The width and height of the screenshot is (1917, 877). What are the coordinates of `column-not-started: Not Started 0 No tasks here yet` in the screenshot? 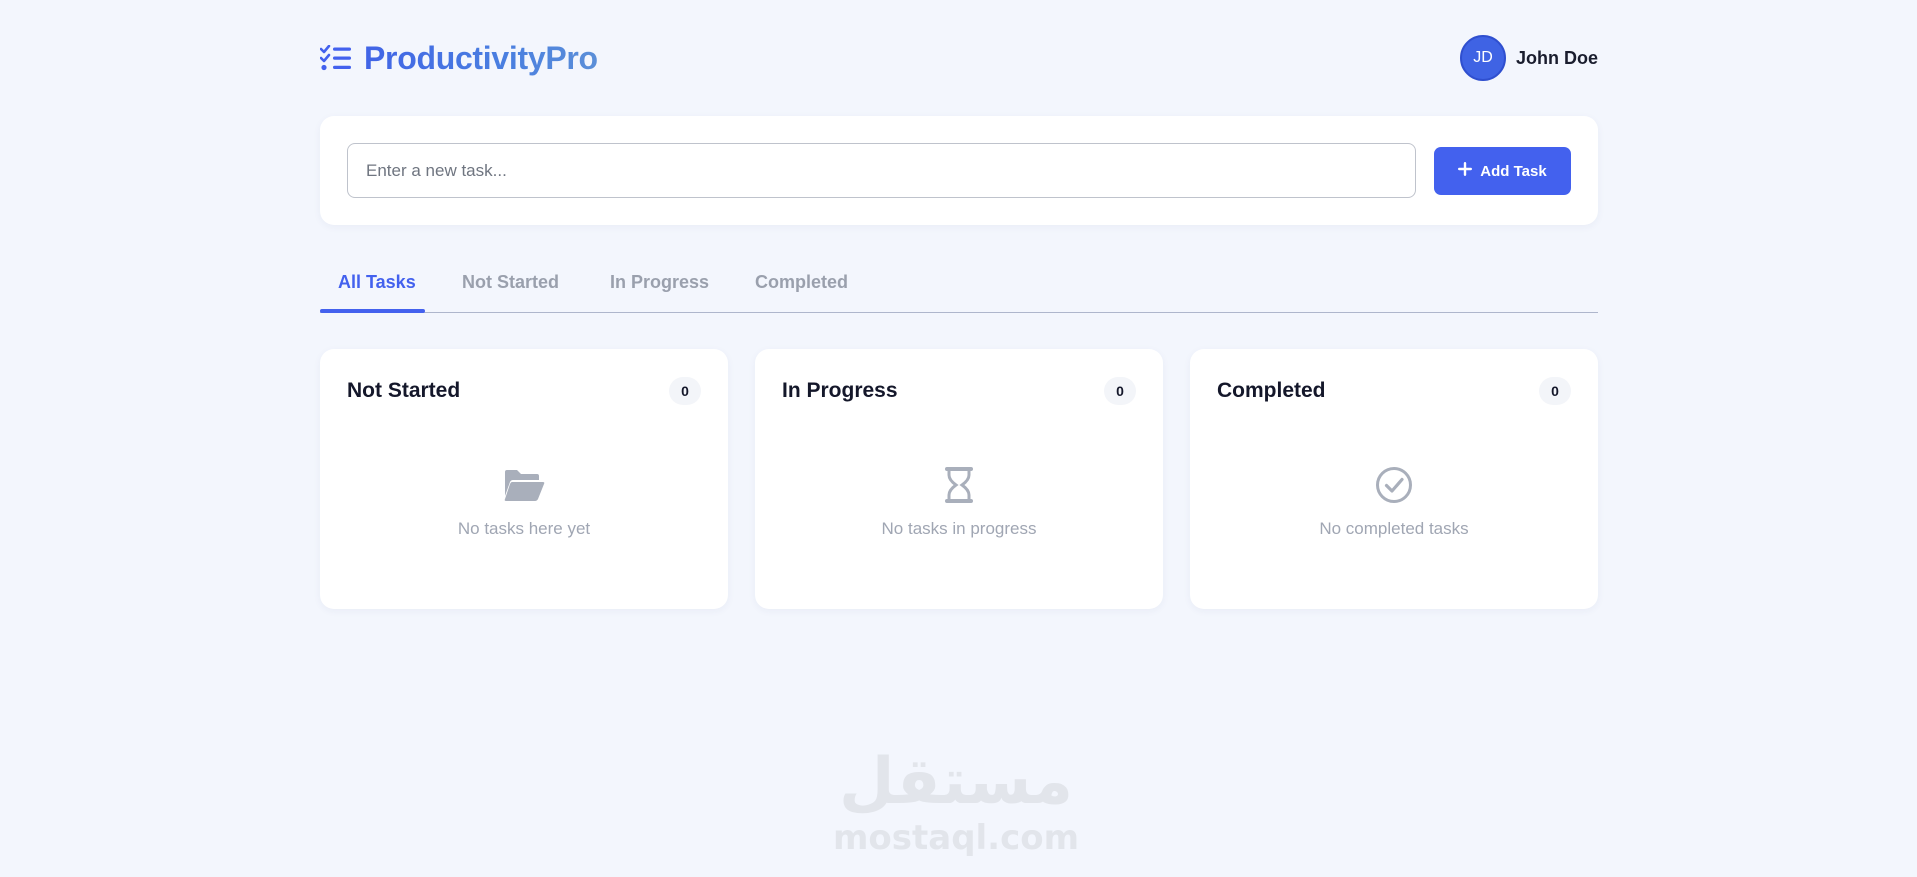 It's located at (524, 479).